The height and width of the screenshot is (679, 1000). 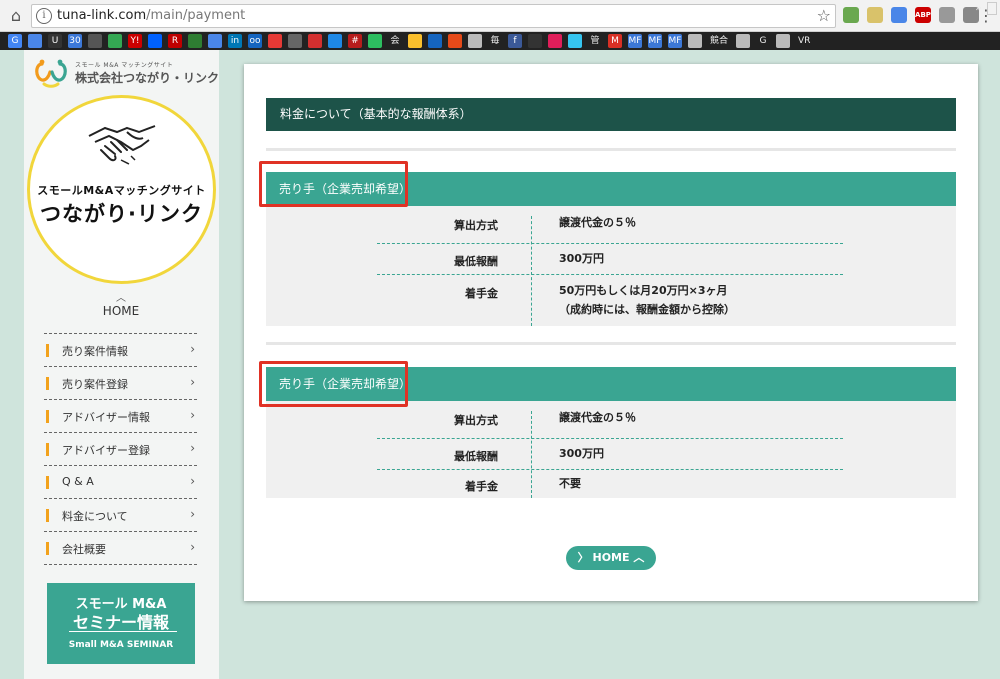 I want to click on sidebar-item-company: 会社概要 ›, so click(x=120, y=548).